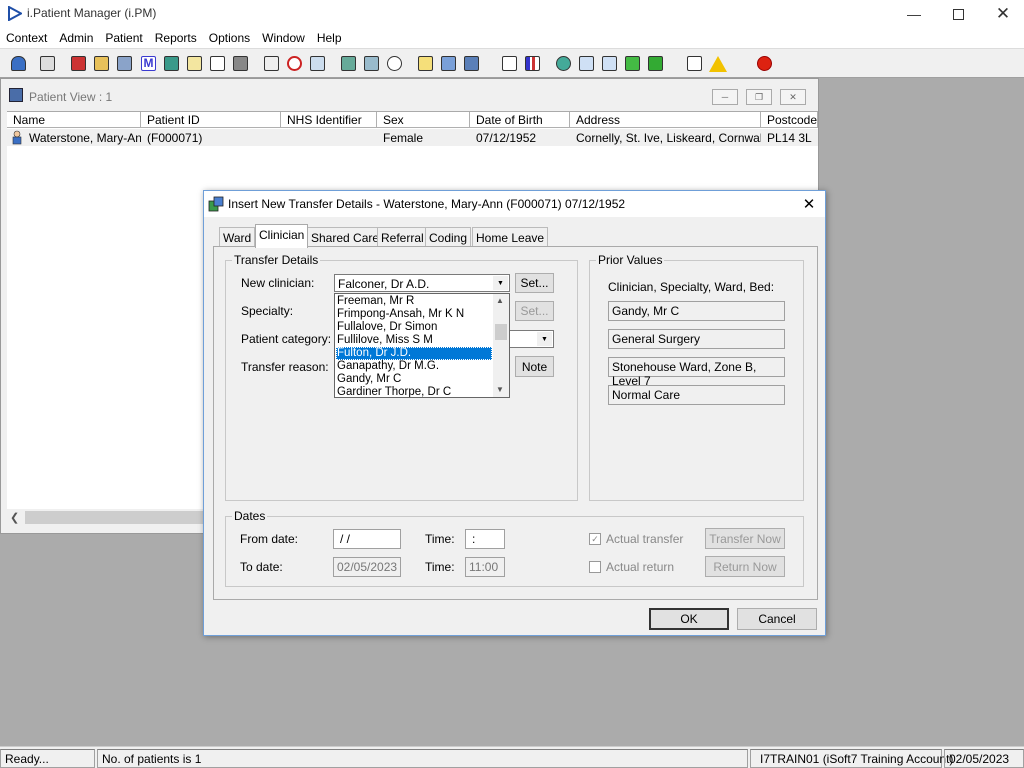  Describe the element at coordinates (520, 120) in the screenshot. I see `column-header-dob: Date of Birth` at that location.